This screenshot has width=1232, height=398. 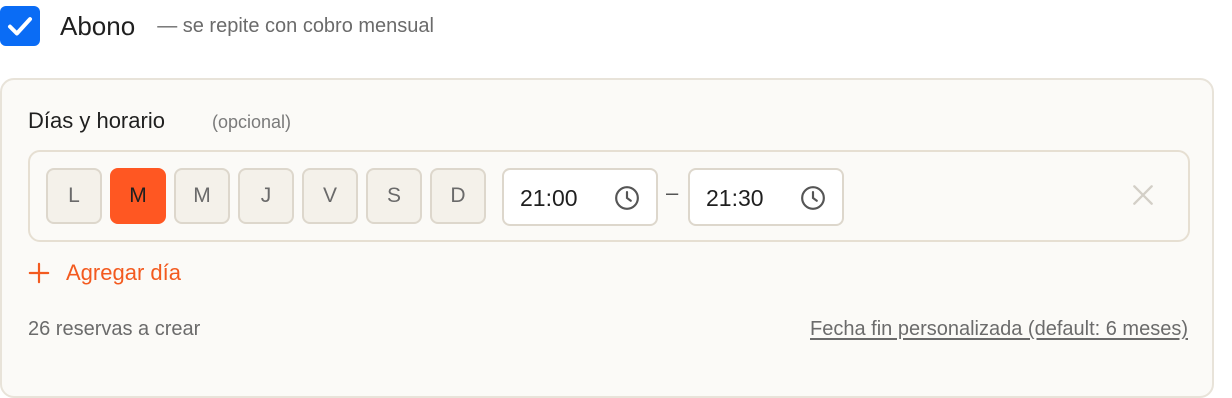 What do you see at coordinates (39, 273) in the screenshot?
I see `plus-icon` at bounding box center [39, 273].